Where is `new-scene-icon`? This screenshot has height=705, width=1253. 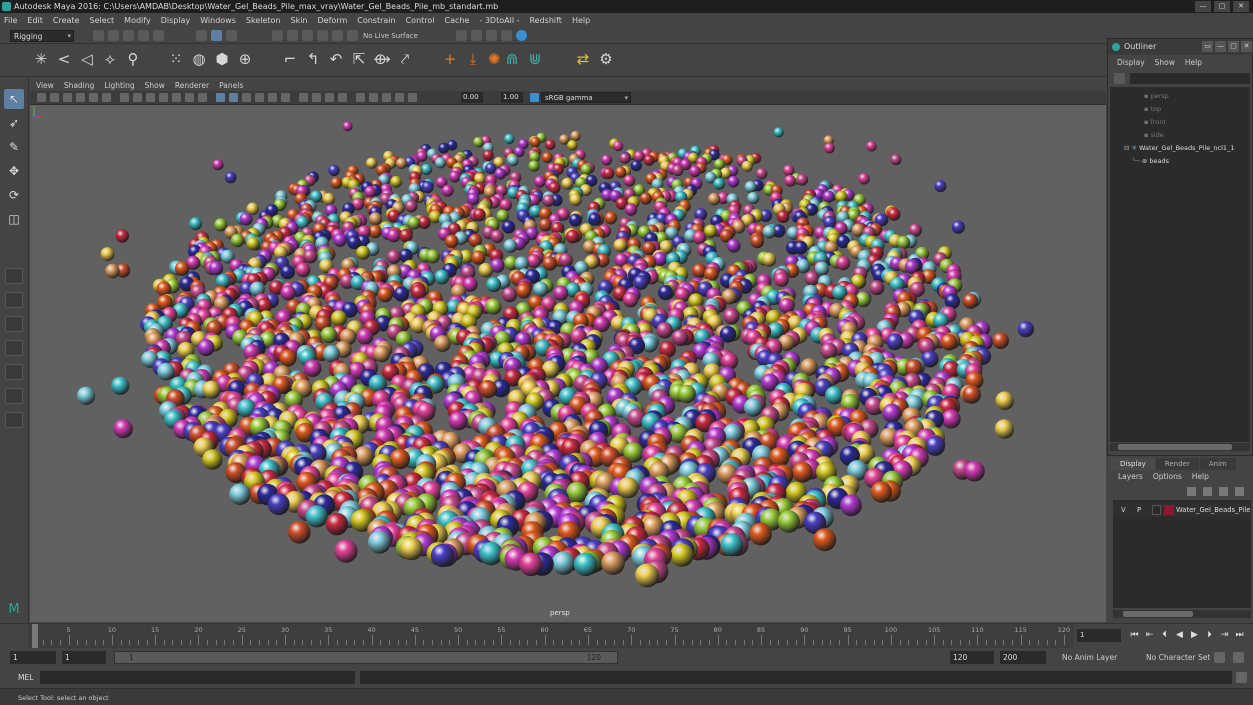
new-scene-icon is located at coordinates (98, 35).